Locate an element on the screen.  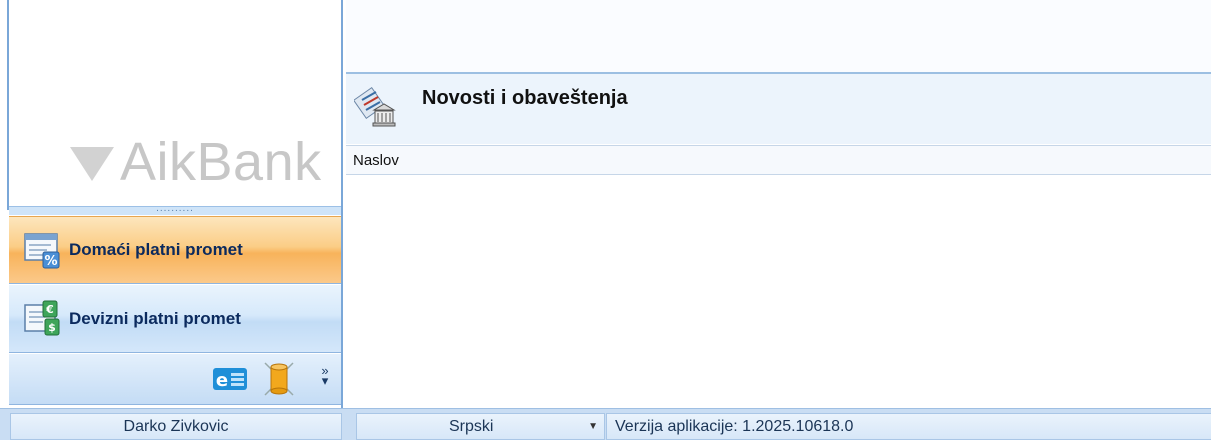
pane-border-left is located at coordinates (8, 105).